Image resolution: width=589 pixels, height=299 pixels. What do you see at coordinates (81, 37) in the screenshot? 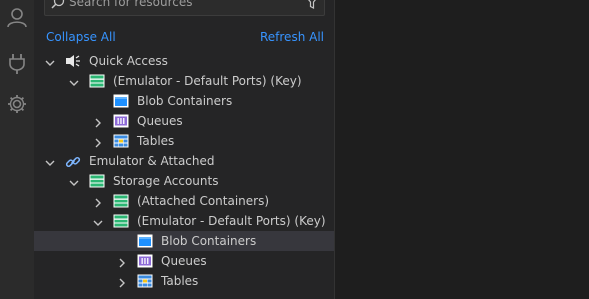
I see `collapse-all-link: Collapse All` at bounding box center [81, 37].